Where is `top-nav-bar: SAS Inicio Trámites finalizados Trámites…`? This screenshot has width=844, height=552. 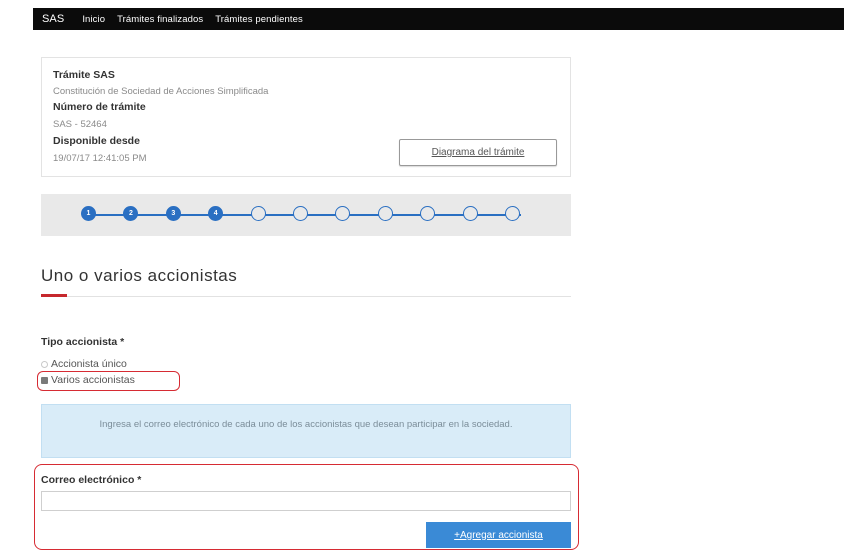 top-nav-bar: SAS Inicio Trámites finalizados Trámites… is located at coordinates (438, 19).